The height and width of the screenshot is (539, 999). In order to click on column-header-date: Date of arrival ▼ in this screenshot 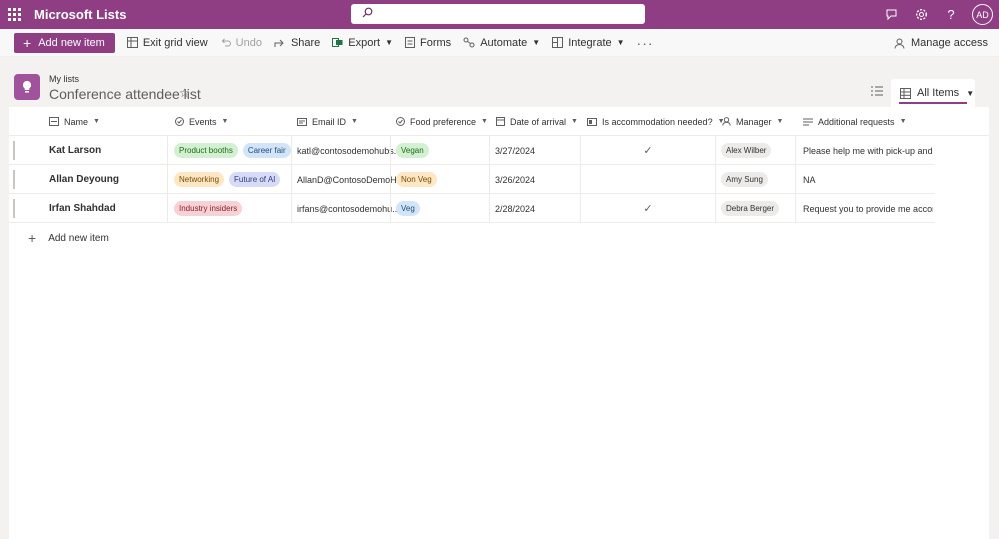, I will do `click(537, 121)`.